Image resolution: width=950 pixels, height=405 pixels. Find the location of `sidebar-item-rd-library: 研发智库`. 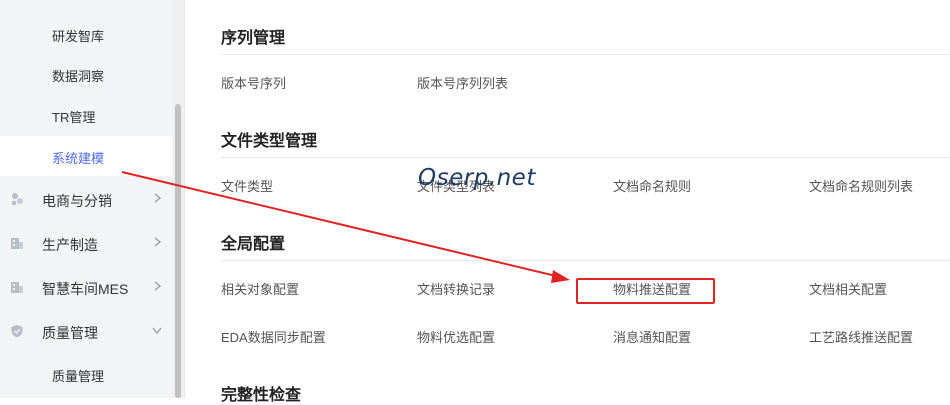

sidebar-item-rd-library: 研发智库 is located at coordinates (86, 34).